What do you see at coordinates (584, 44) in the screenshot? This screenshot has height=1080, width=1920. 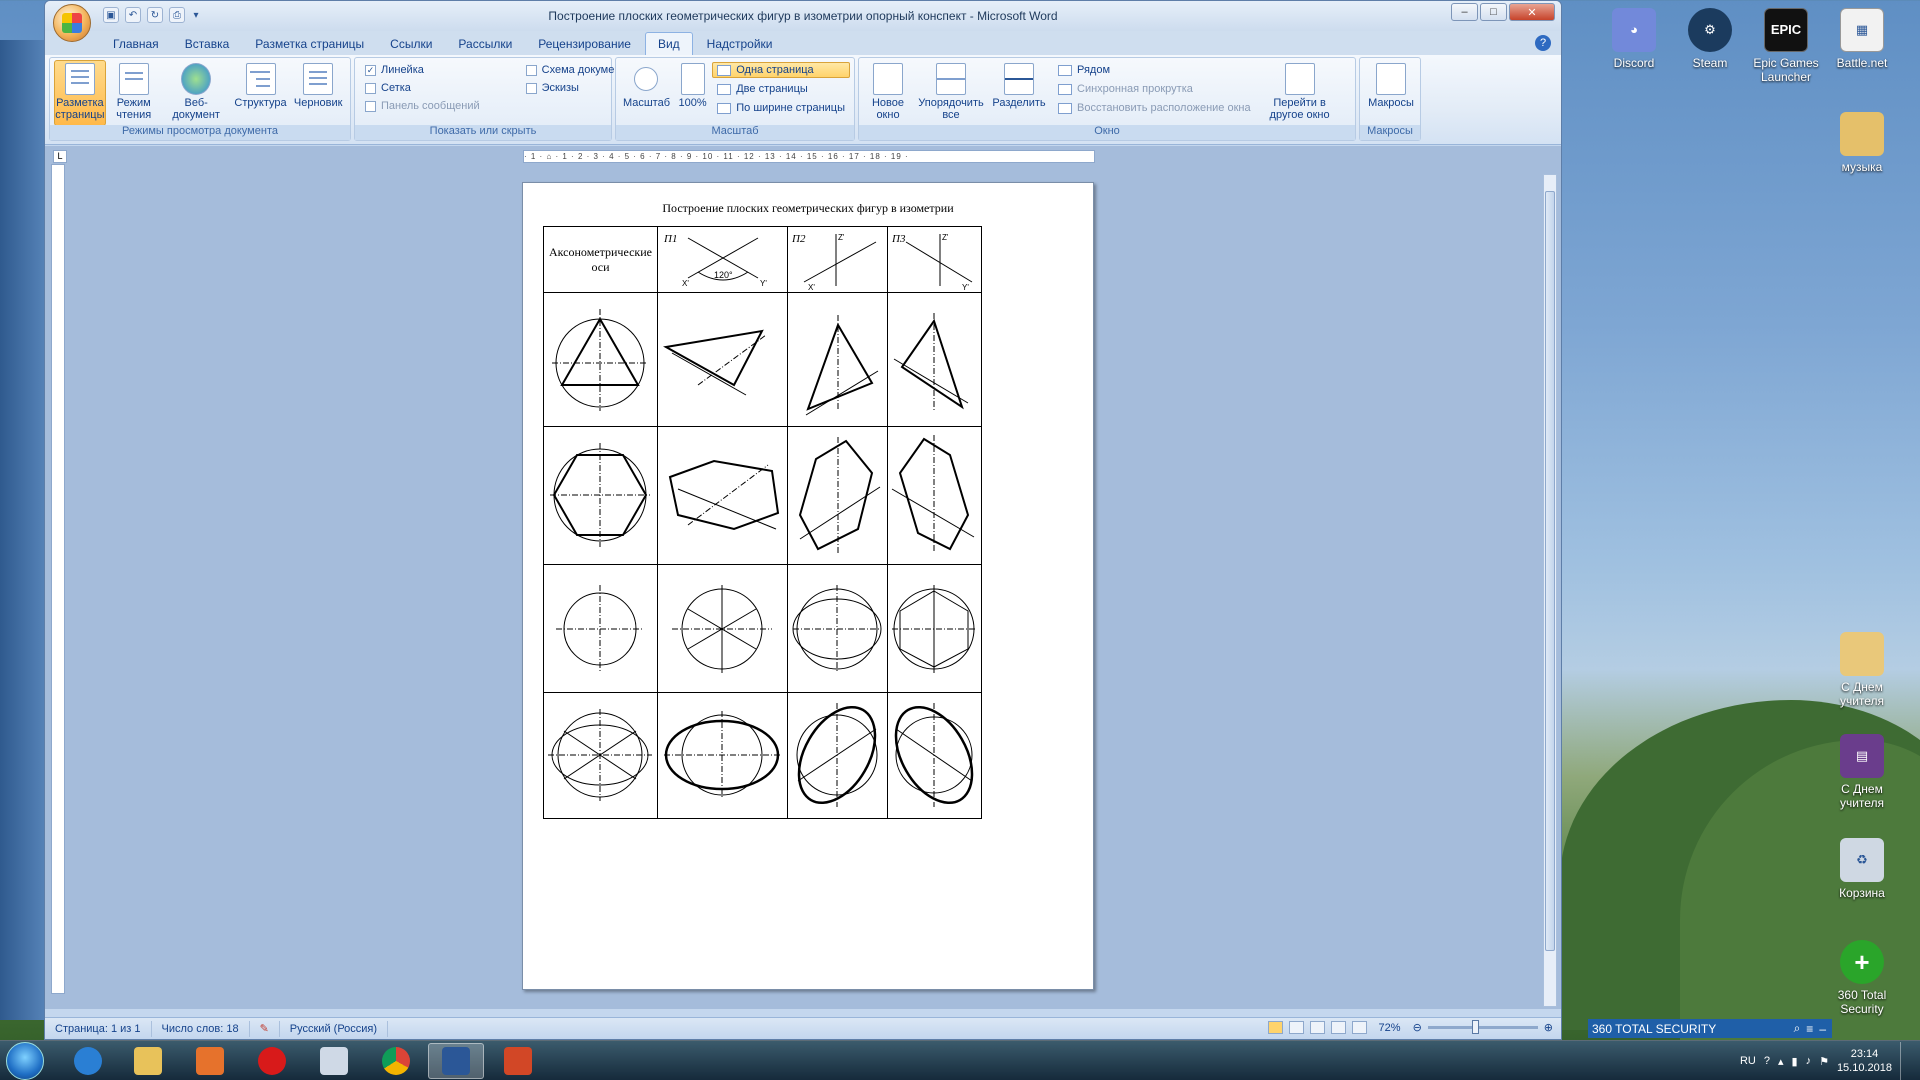 I see `tab-review: Рецензирование` at bounding box center [584, 44].